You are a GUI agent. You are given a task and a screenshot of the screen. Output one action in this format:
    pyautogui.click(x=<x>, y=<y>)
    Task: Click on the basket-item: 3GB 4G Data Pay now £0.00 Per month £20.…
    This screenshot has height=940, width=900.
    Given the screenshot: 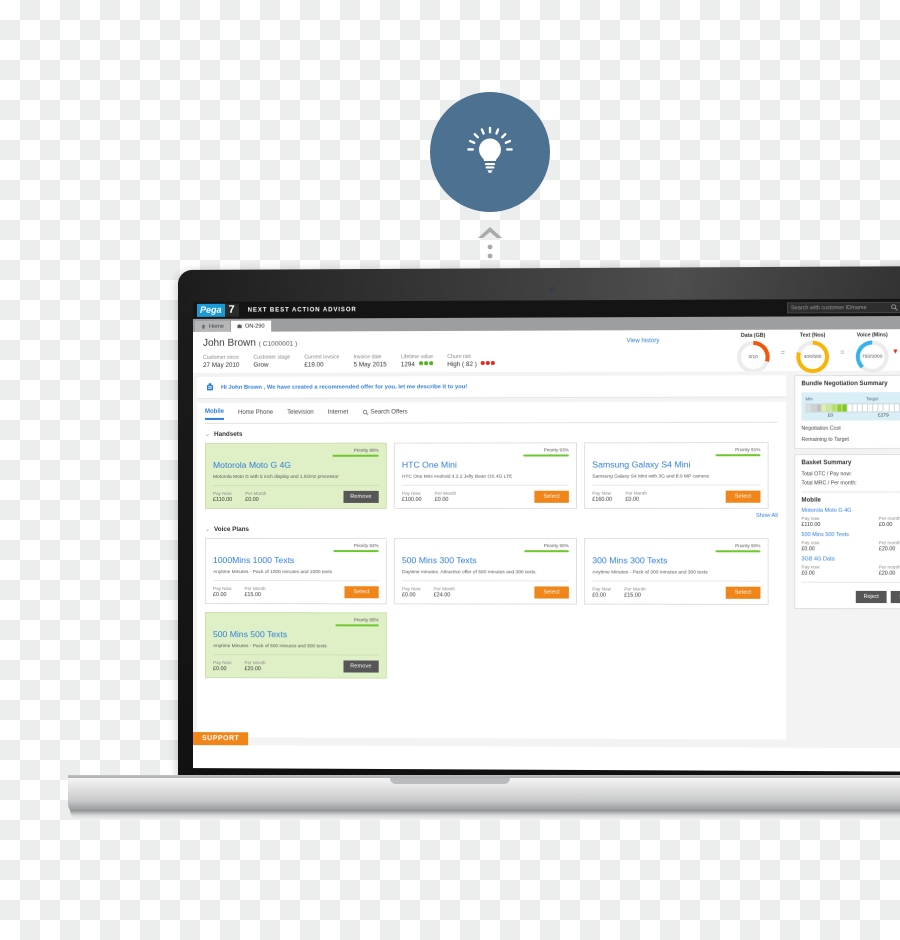 What is the action you would take?
    pyautogui.click(x=850, y=566)
    